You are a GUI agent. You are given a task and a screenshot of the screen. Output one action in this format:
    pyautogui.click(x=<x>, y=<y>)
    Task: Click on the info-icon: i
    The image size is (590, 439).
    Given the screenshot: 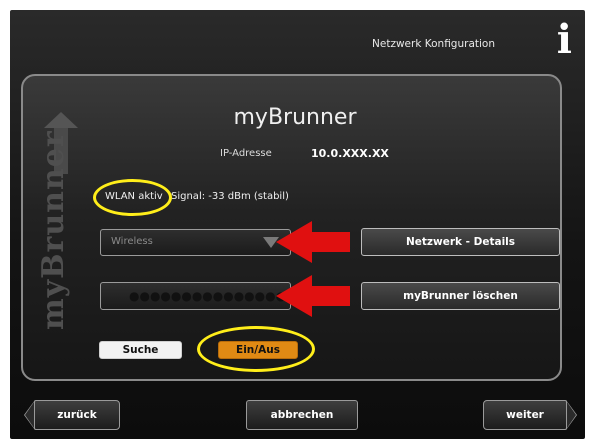 What is the action you would take?
    pyautogui.click(x=564, y=40)
    